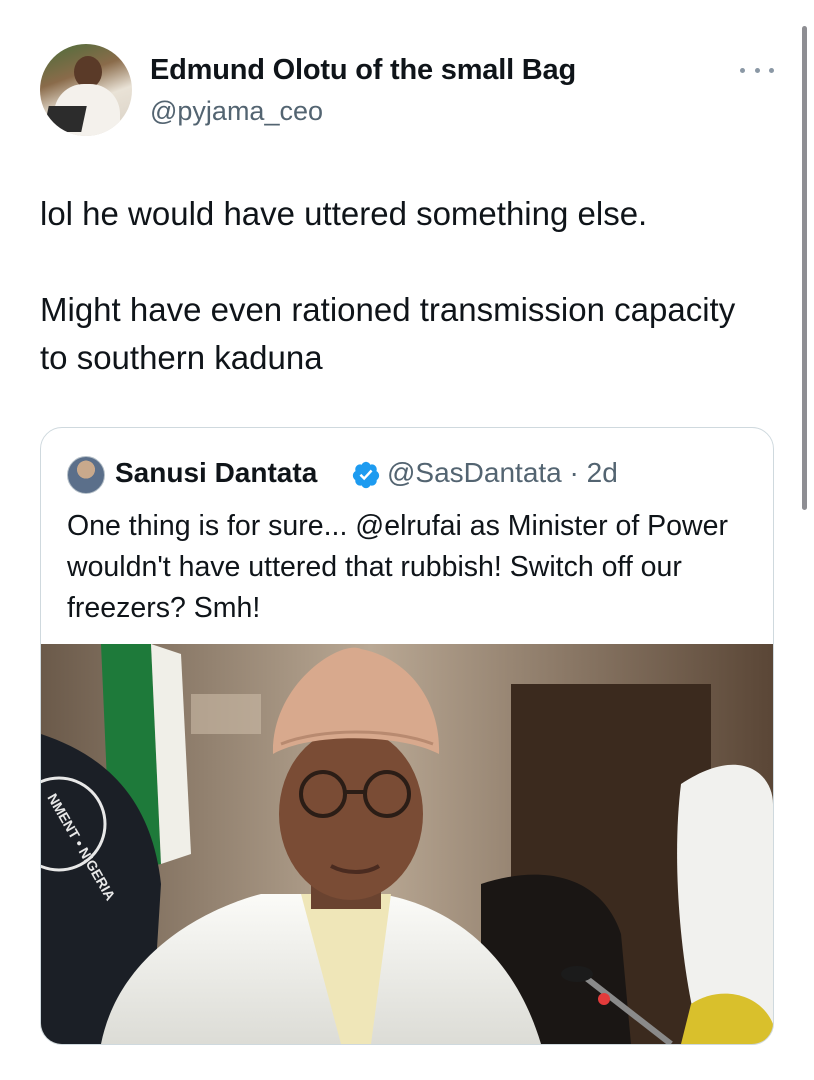 Image resolution: width=814 pixels, height=1080 pixels. What do you see at coordinates (86, 475) in the screenshot?
I see `quoted-author-avatar` at bounding box center [86, 475].